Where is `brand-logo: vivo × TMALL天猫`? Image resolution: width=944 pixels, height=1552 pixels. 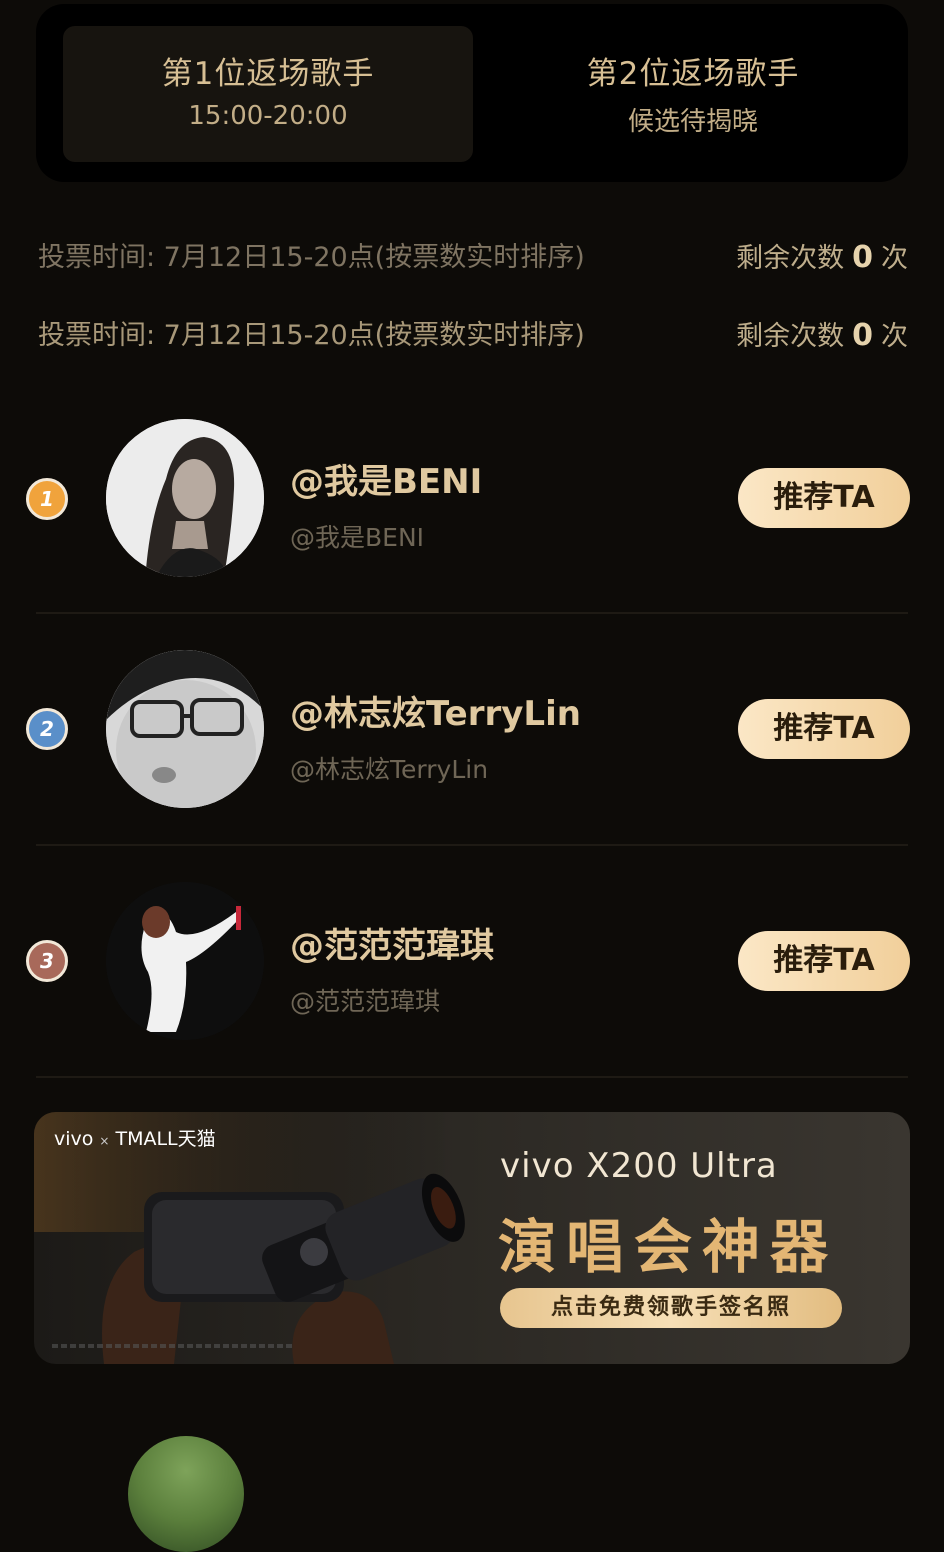
brand-logo: vivo × TMALL天猫 is located at coordinates (135, 1137).